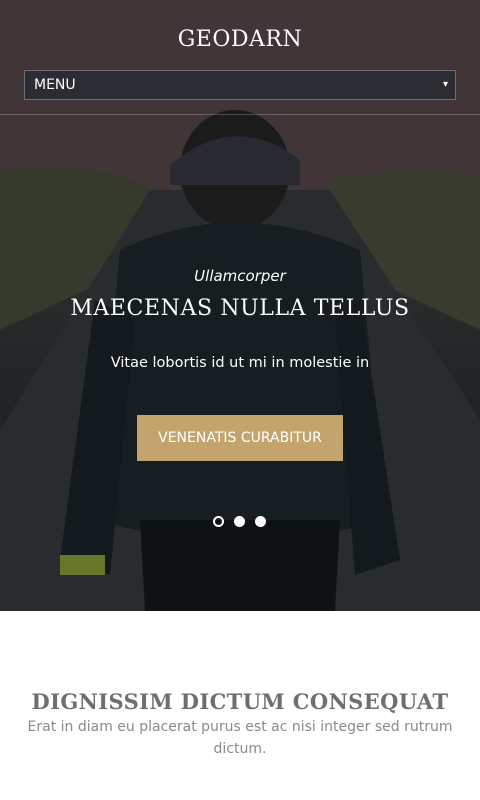 This screenshot has height=800, width=480. Describe the element at coordinates (240, 39) in the screenshot. I see `site-title: GEODARN` at that location.